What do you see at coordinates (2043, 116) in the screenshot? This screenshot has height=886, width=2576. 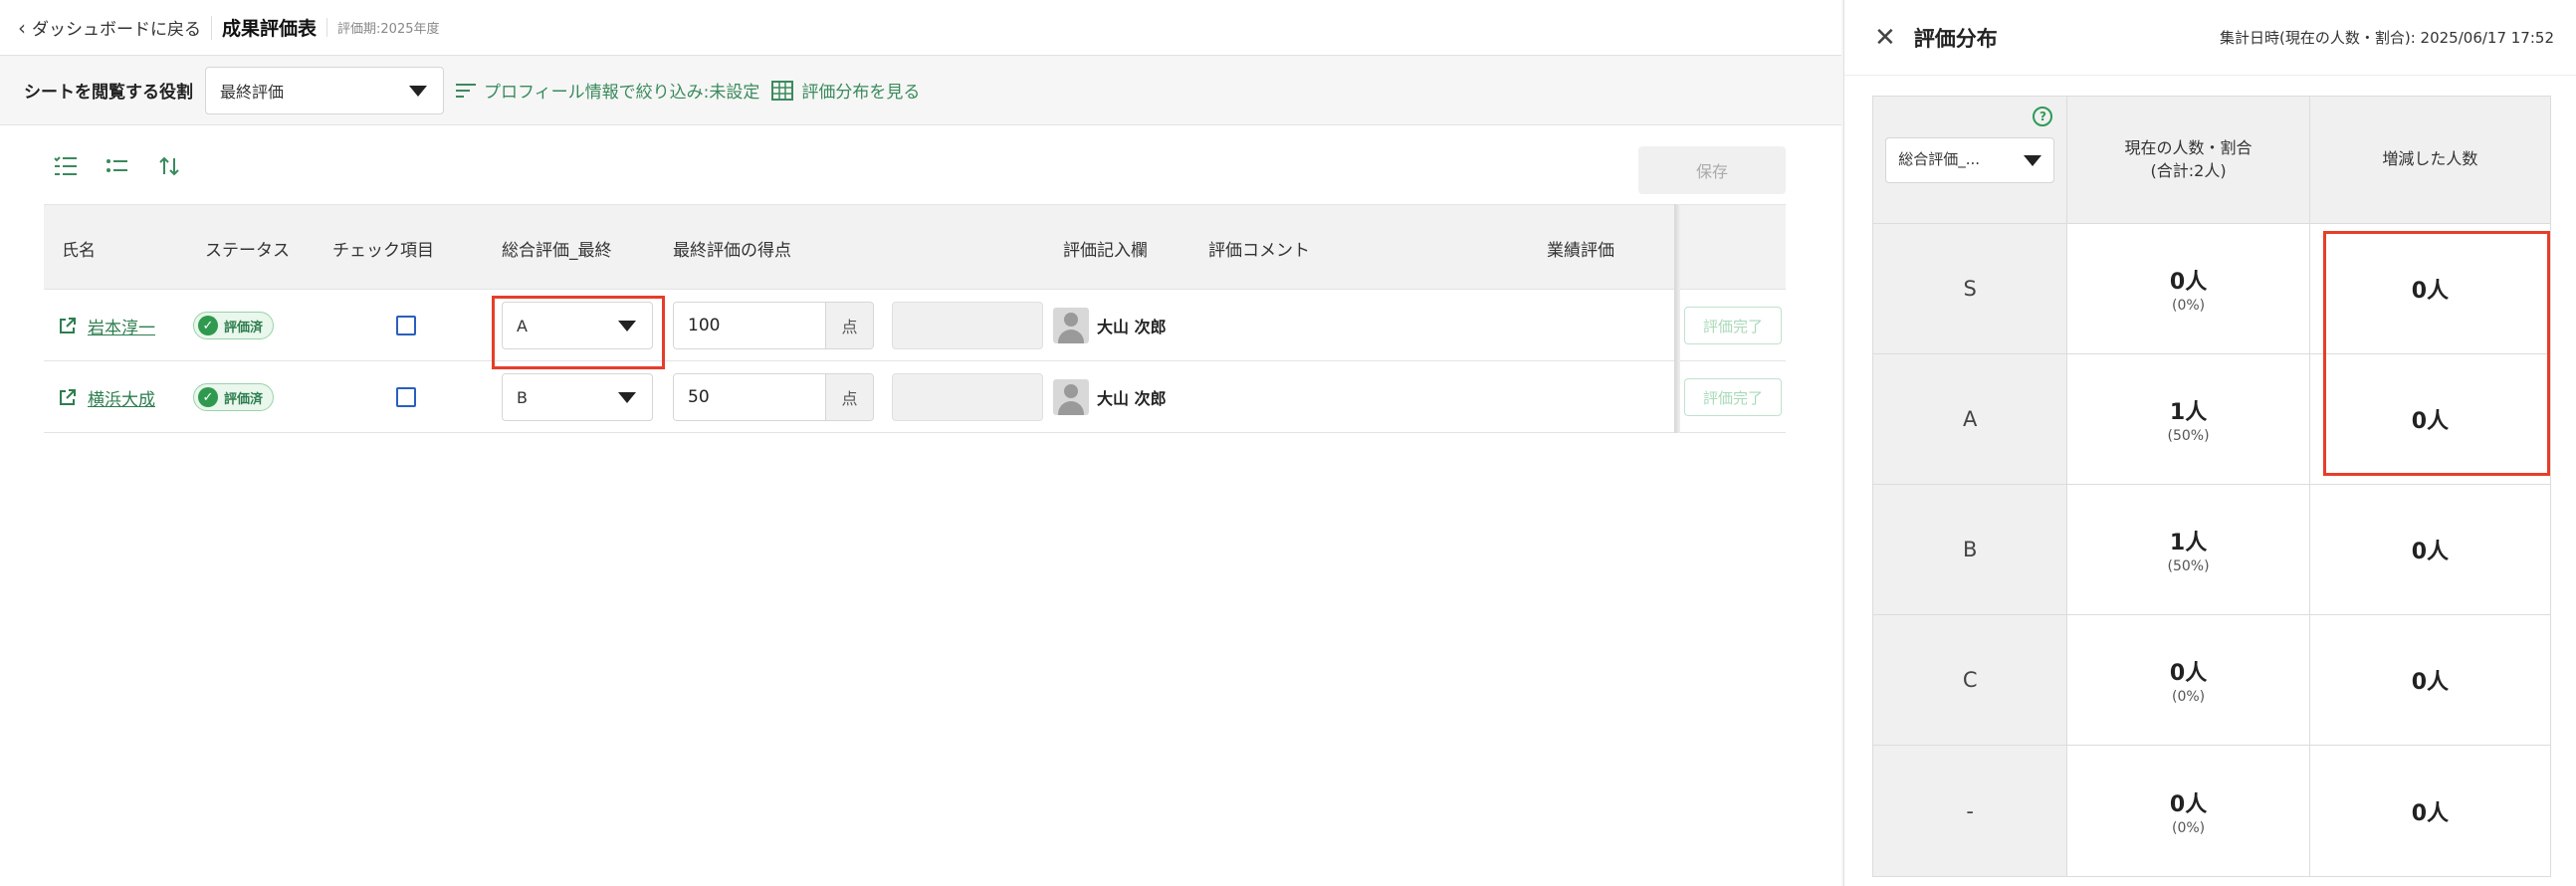 I see `help-icon: ?` at bounding box center [2043, 116].